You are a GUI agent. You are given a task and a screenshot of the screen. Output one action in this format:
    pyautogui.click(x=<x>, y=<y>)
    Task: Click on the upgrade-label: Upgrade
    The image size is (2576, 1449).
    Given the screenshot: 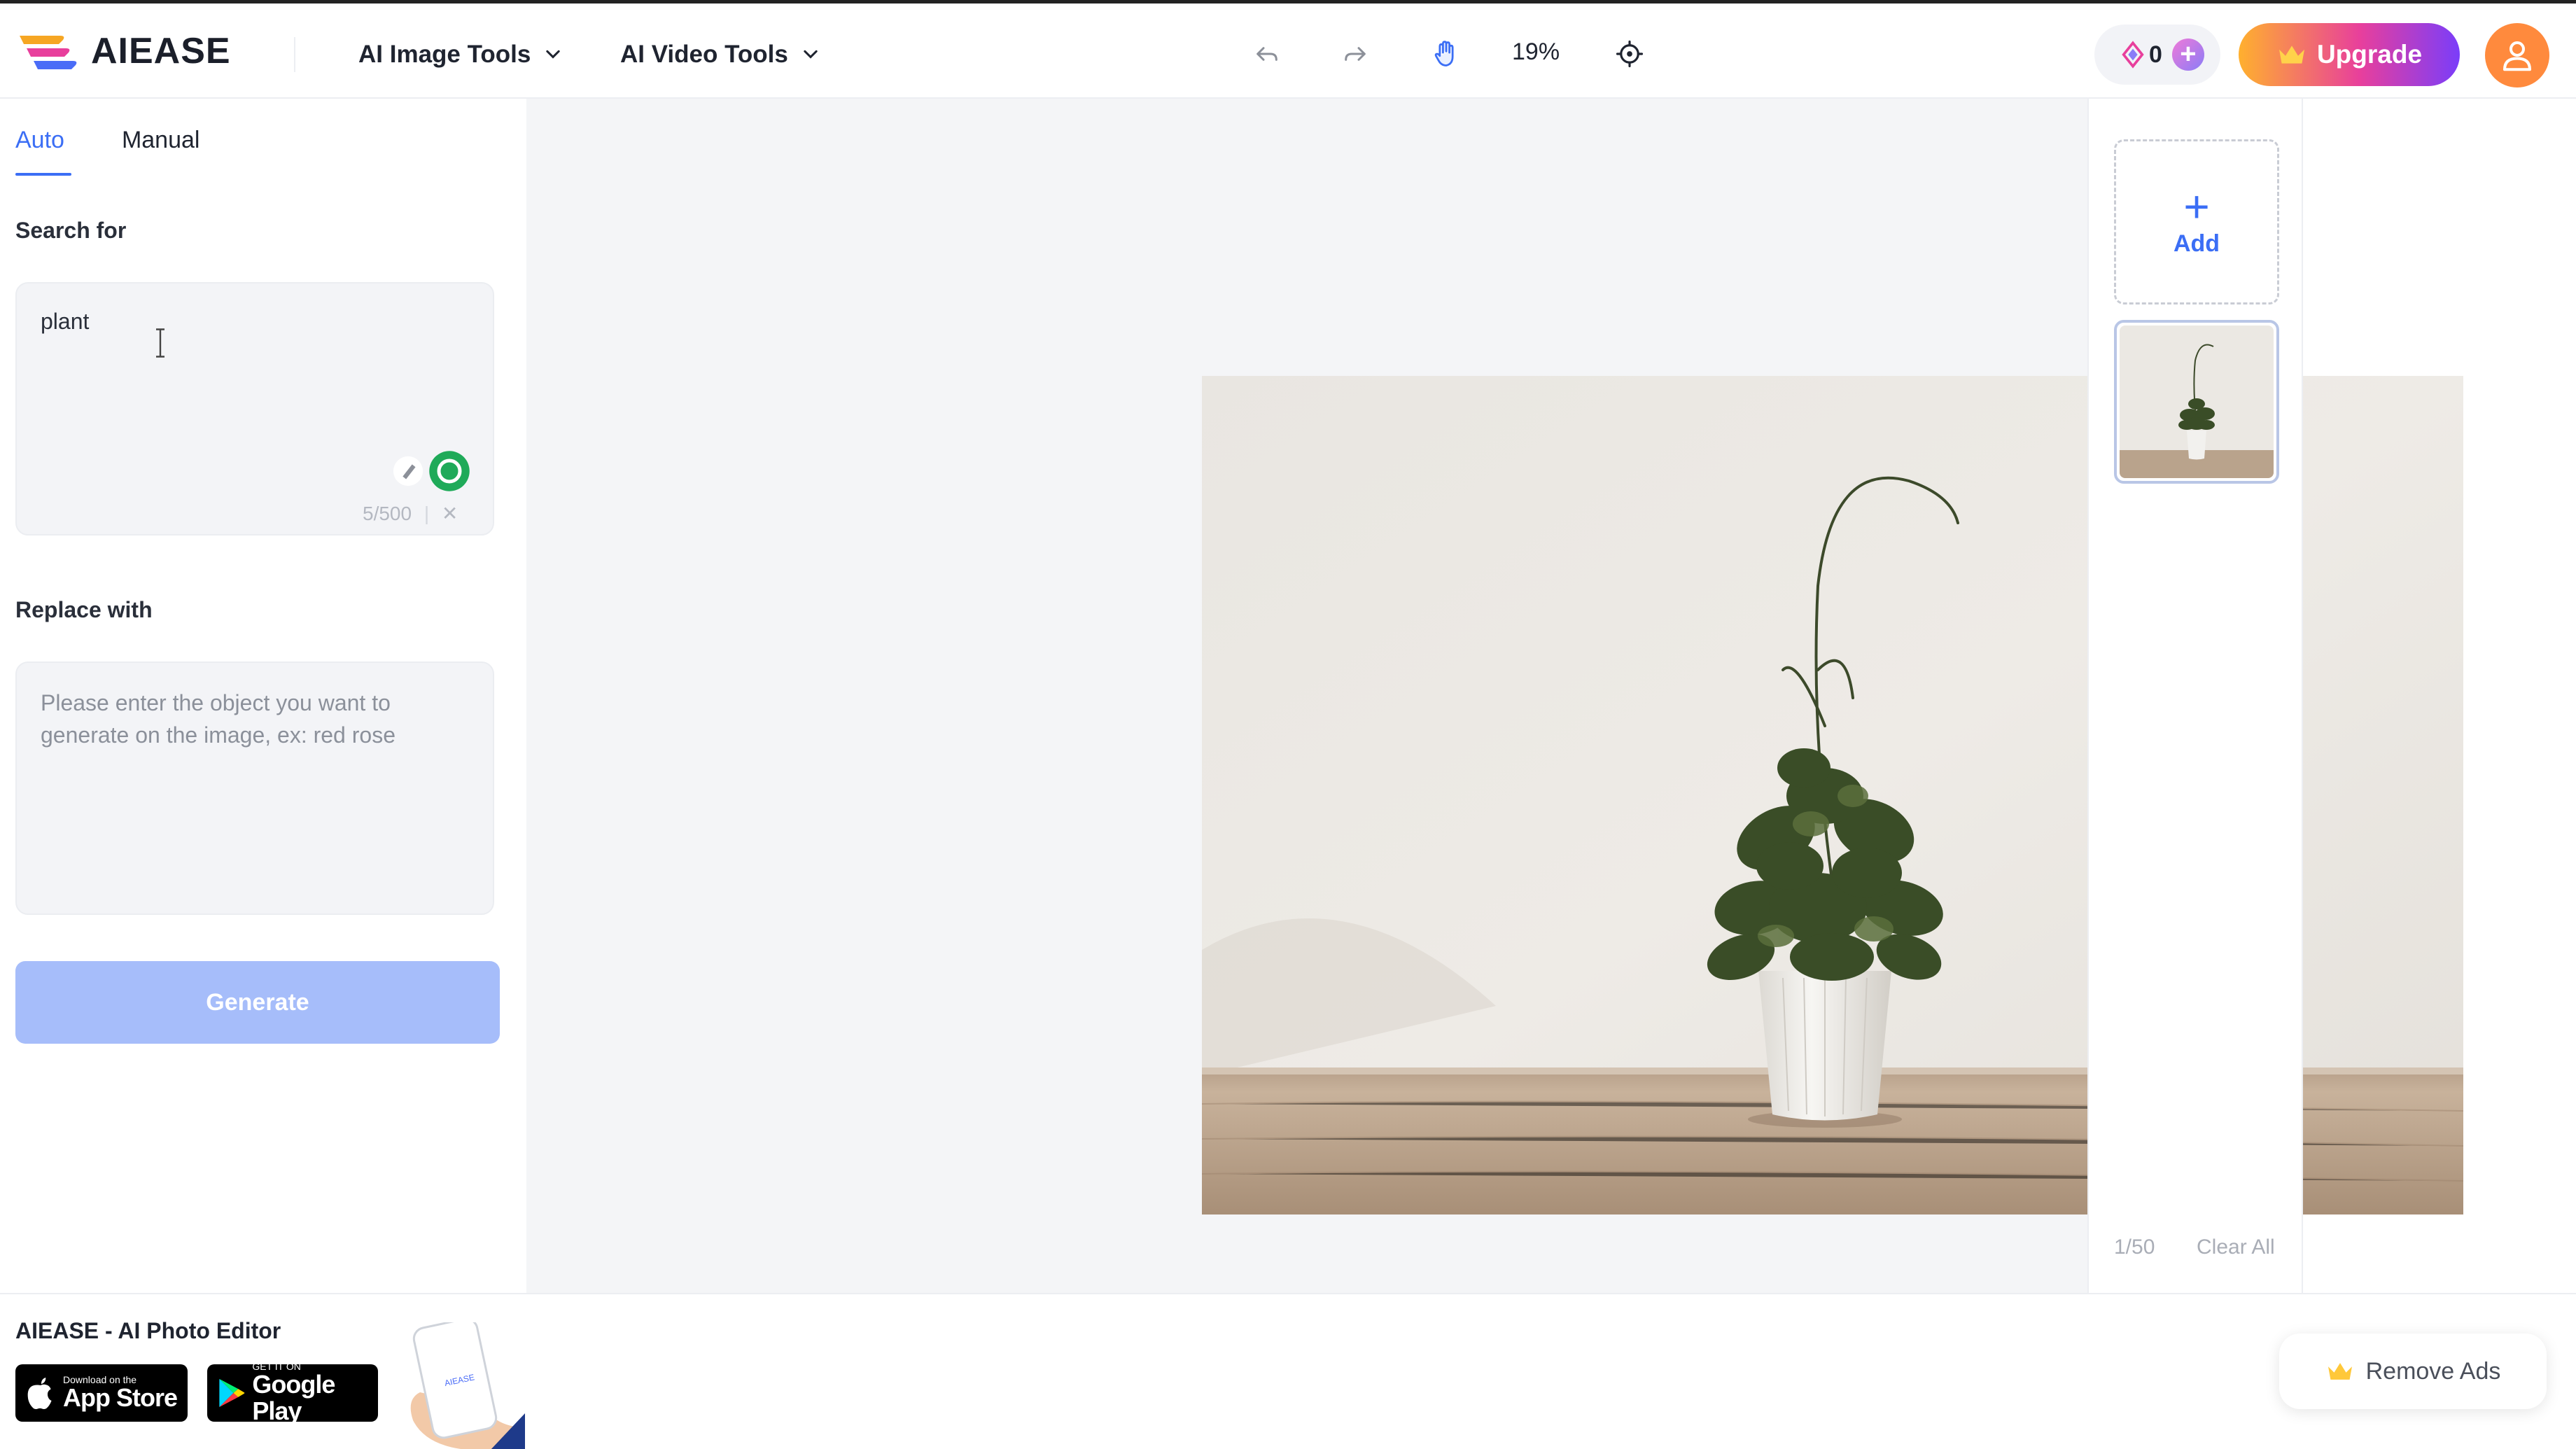 What is the action you would take?
    pyautogui.click(x=2369, y=54)
    